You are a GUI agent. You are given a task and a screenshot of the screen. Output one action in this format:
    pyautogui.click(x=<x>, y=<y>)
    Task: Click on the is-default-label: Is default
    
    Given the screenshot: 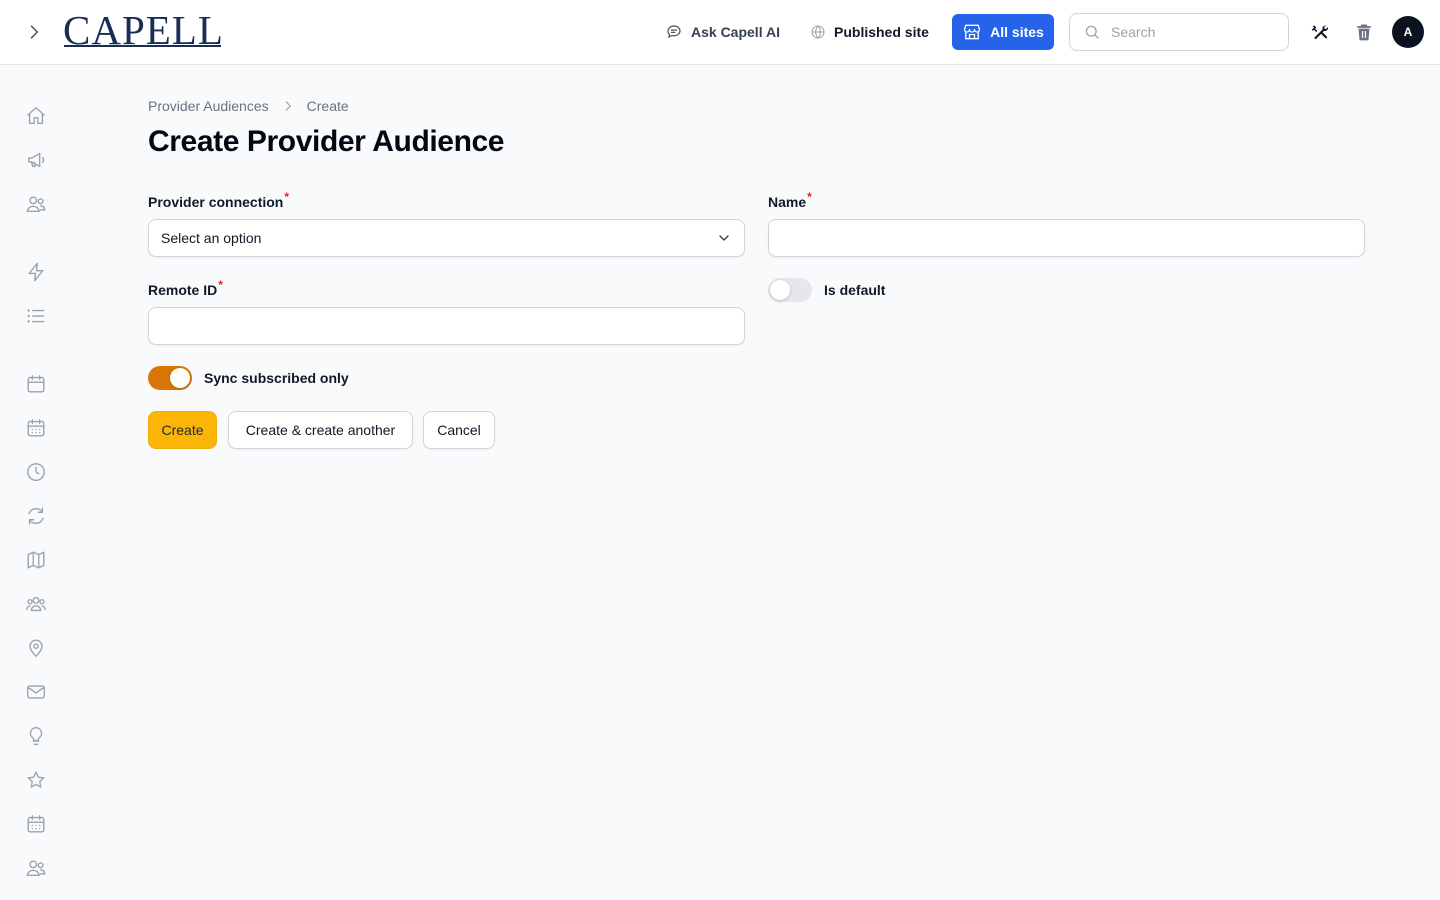 What is the action you would take?
    pyautogui.click(x=855, y=290)
    